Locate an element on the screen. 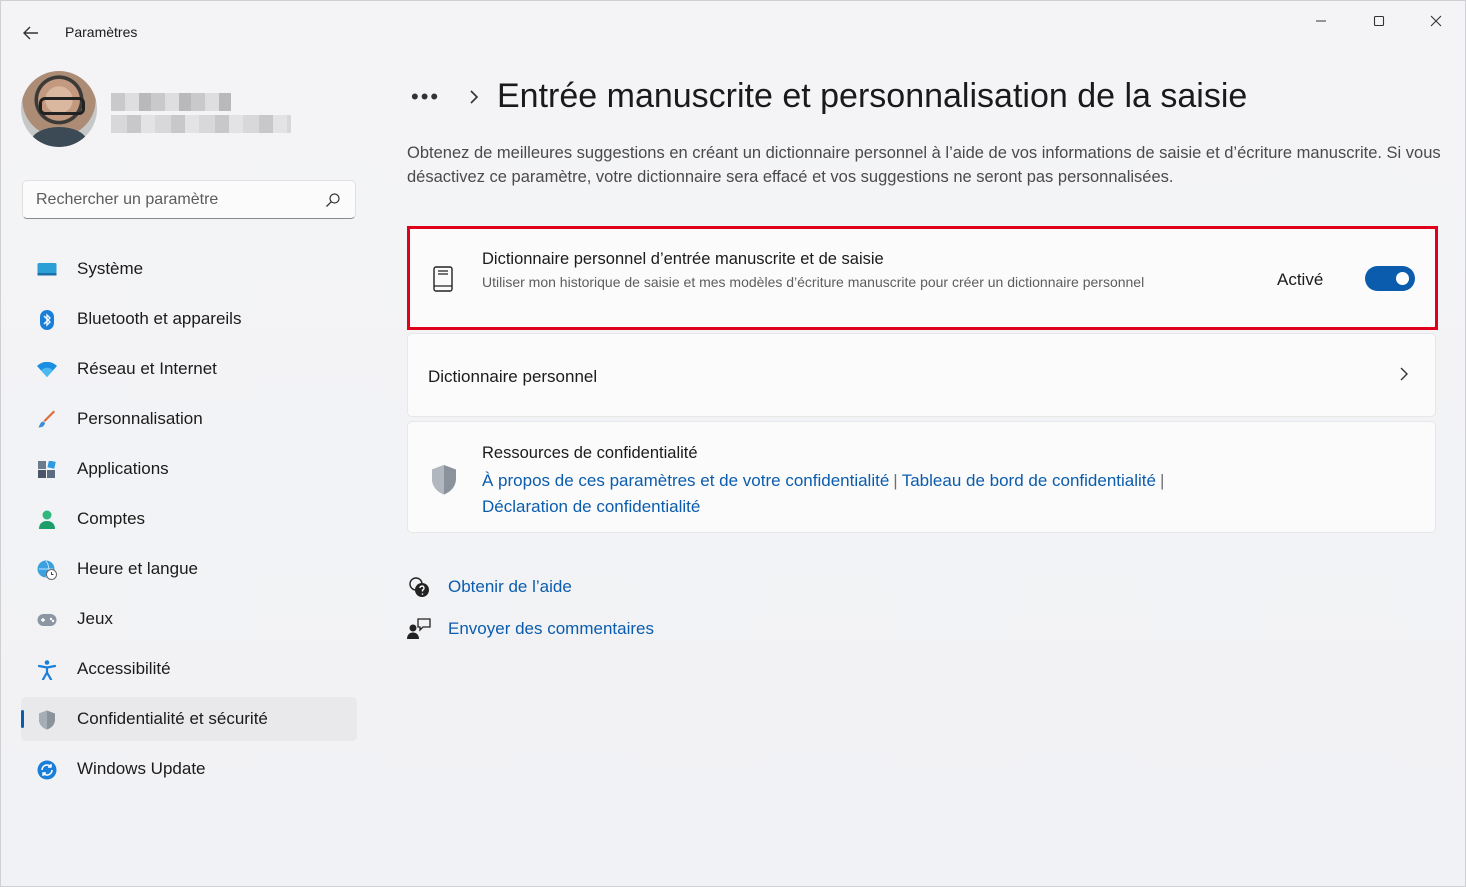  dictionary-label: Dictionnaire personnel is located at coordinates (513, 376).